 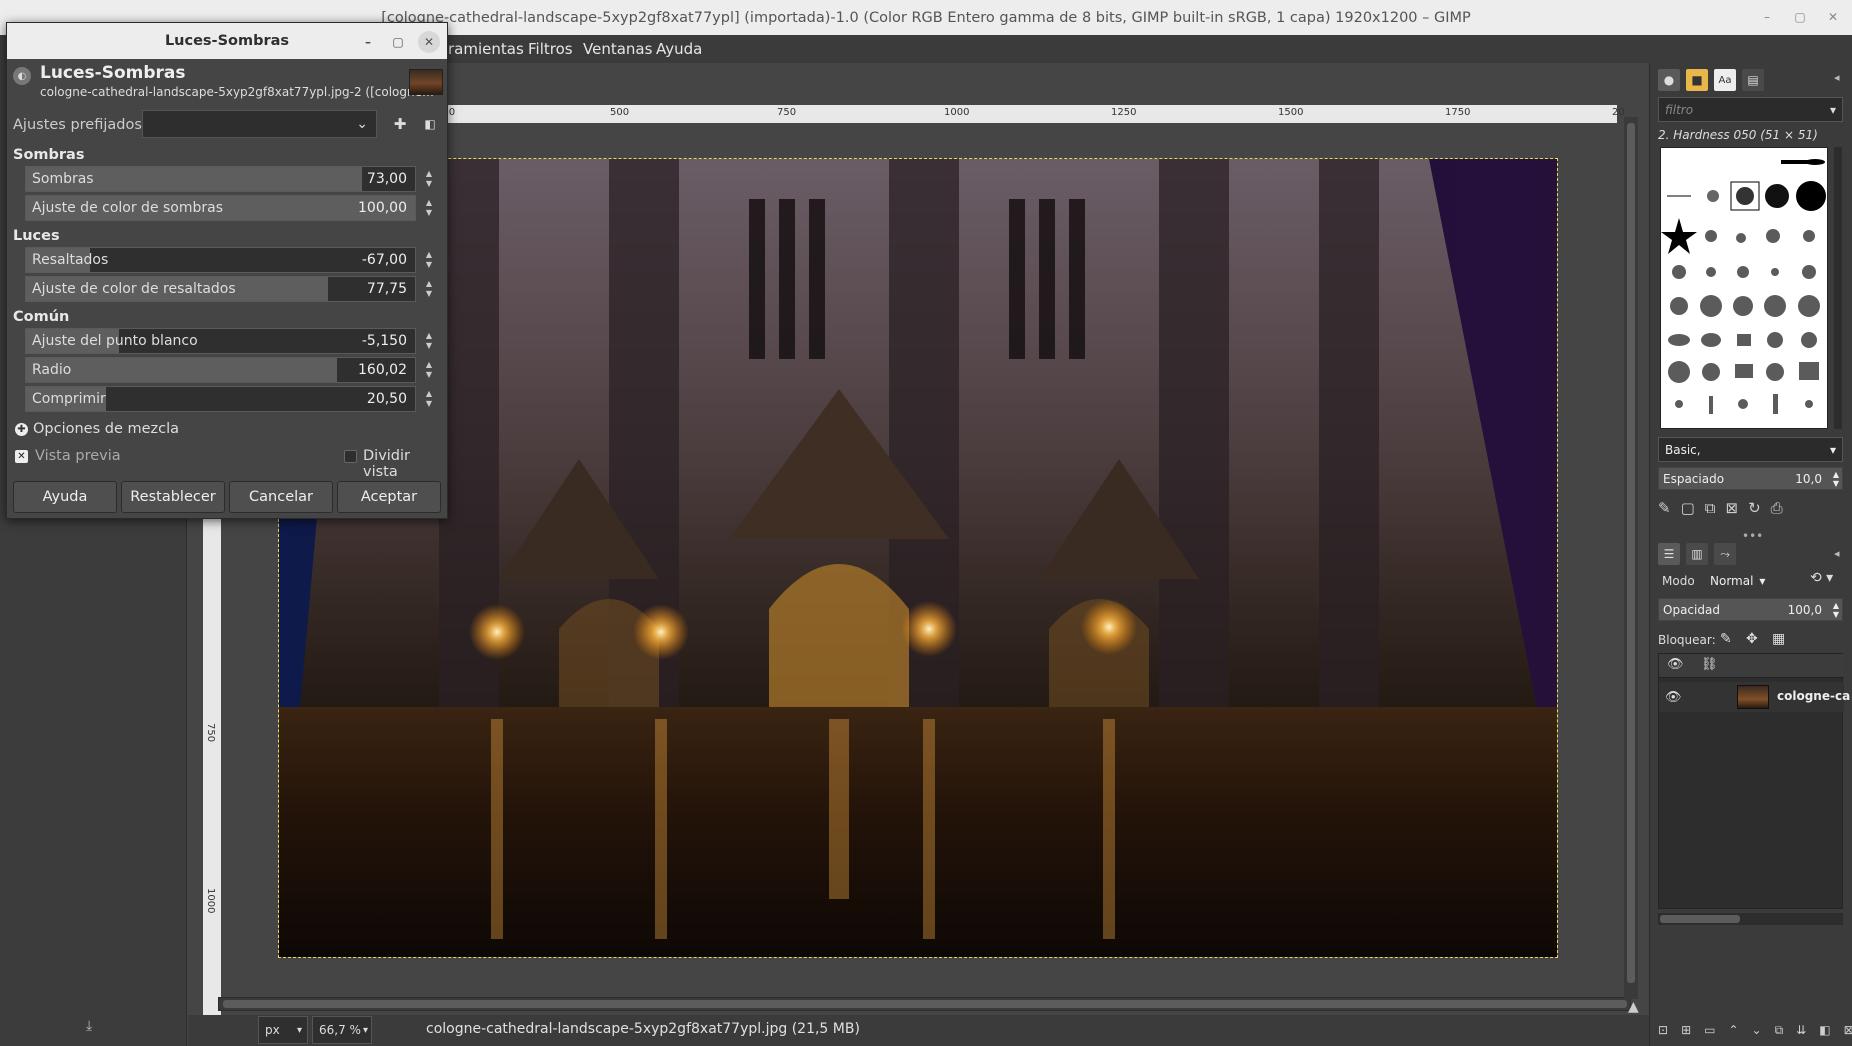 What do you see at coordinates (173, 497) in the screenshot?
I see `reset-button: Restablecer` at bounding box center [173, 497].